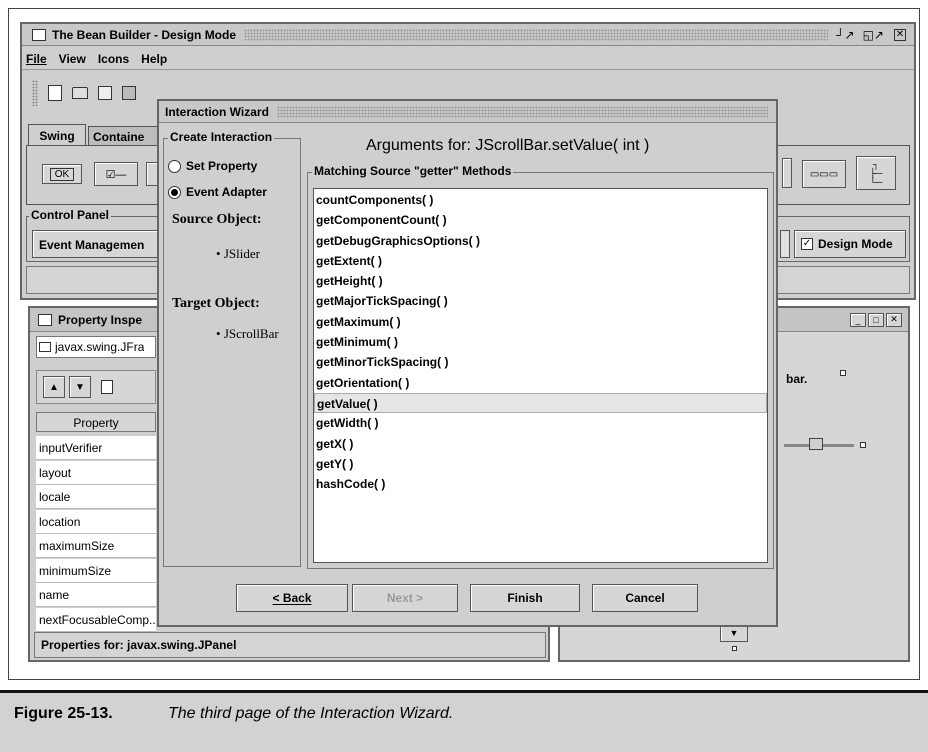 The image size is (928, 752). What do you see at coordinates (540, 281) in the screenshot?
I see `method-item: getHeight( )` at bounding box center [540, 281].